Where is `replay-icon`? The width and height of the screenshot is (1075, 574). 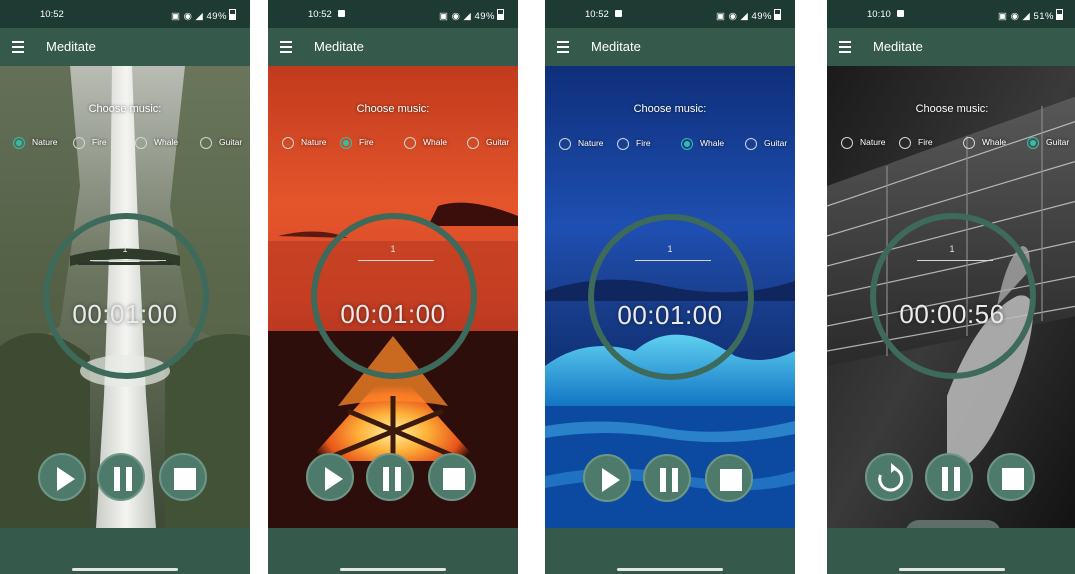 replay-icon is located at coordinates (891, 477).